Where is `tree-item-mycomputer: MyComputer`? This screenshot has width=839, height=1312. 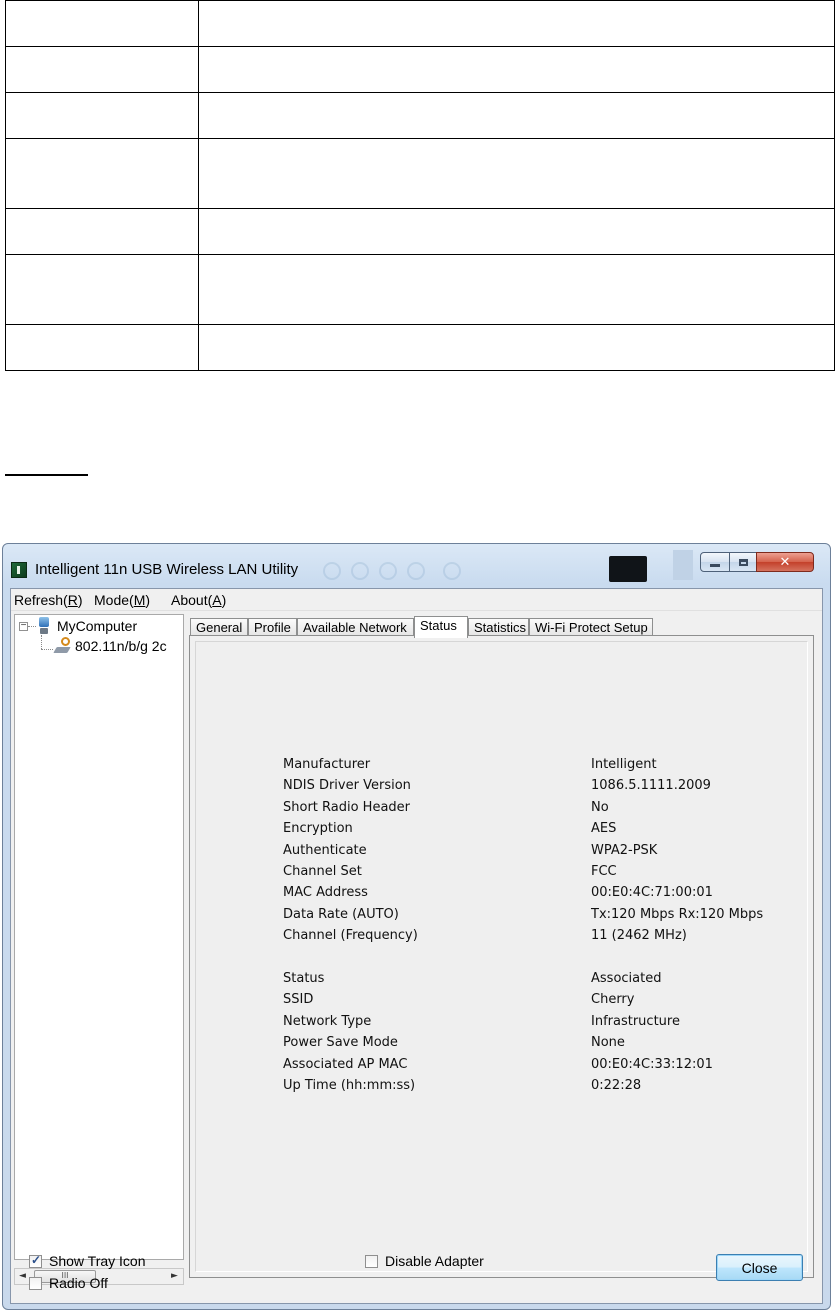 tree-item-mycomputer: MyComputer is located at coordinates (97, 626).